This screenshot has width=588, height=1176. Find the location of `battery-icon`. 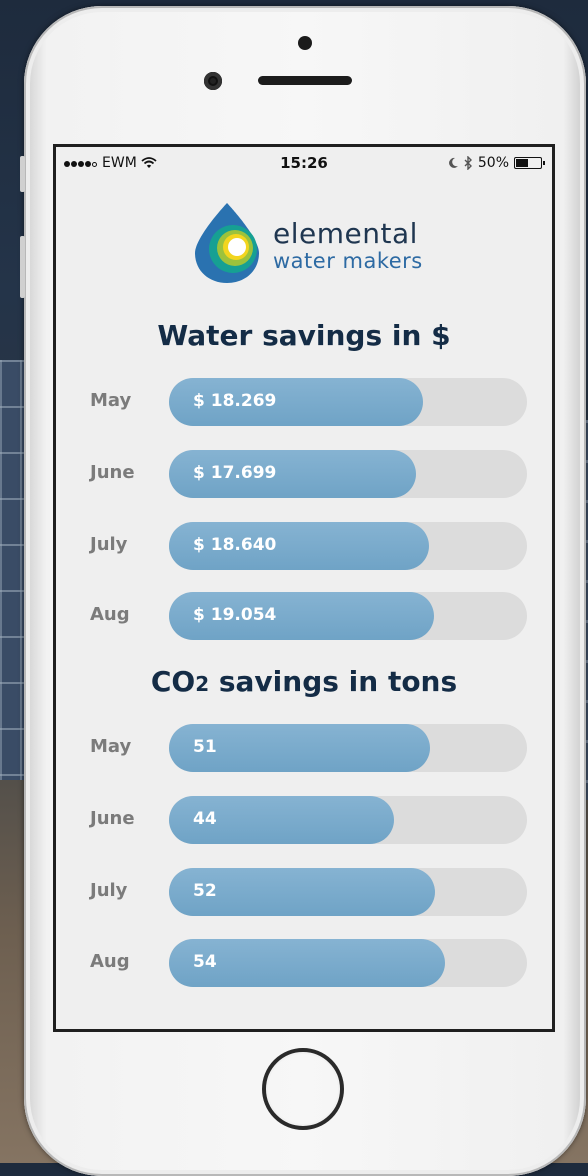

battery-icon is located at coordinates (529, 163).